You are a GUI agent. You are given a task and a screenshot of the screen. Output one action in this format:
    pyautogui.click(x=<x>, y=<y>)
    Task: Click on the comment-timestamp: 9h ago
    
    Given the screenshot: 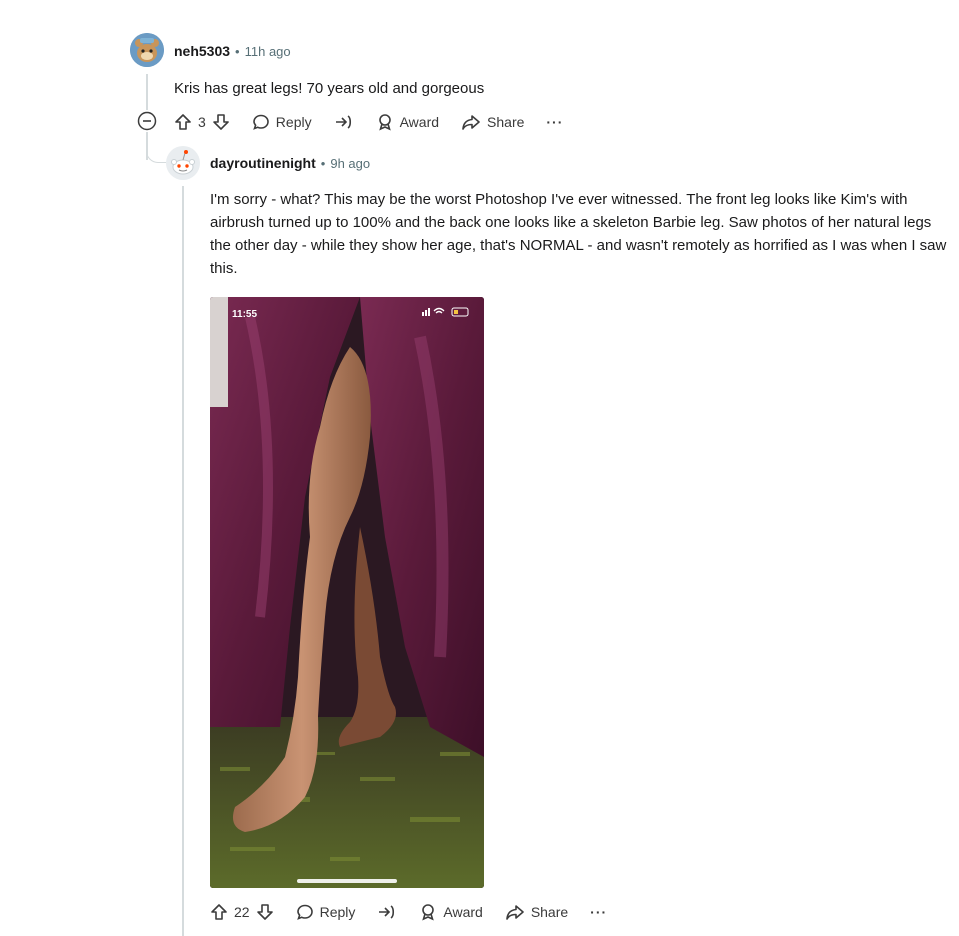 What is the action you would take?
    pyautogui.click(x=350, y=163)
    